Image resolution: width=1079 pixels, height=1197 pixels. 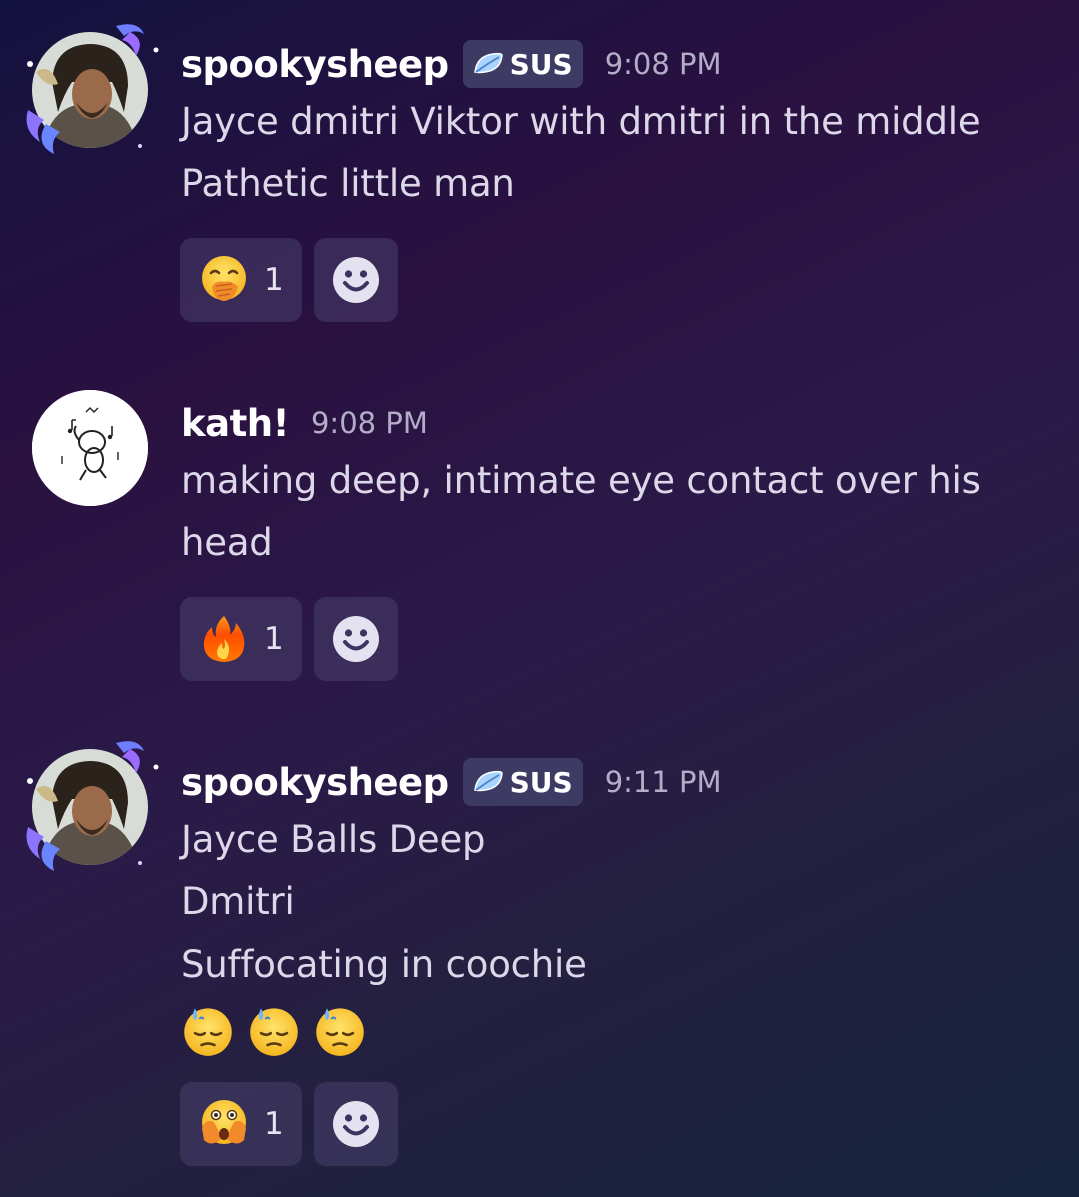 I want to click on fire-icon, so click(x=224, y=639).